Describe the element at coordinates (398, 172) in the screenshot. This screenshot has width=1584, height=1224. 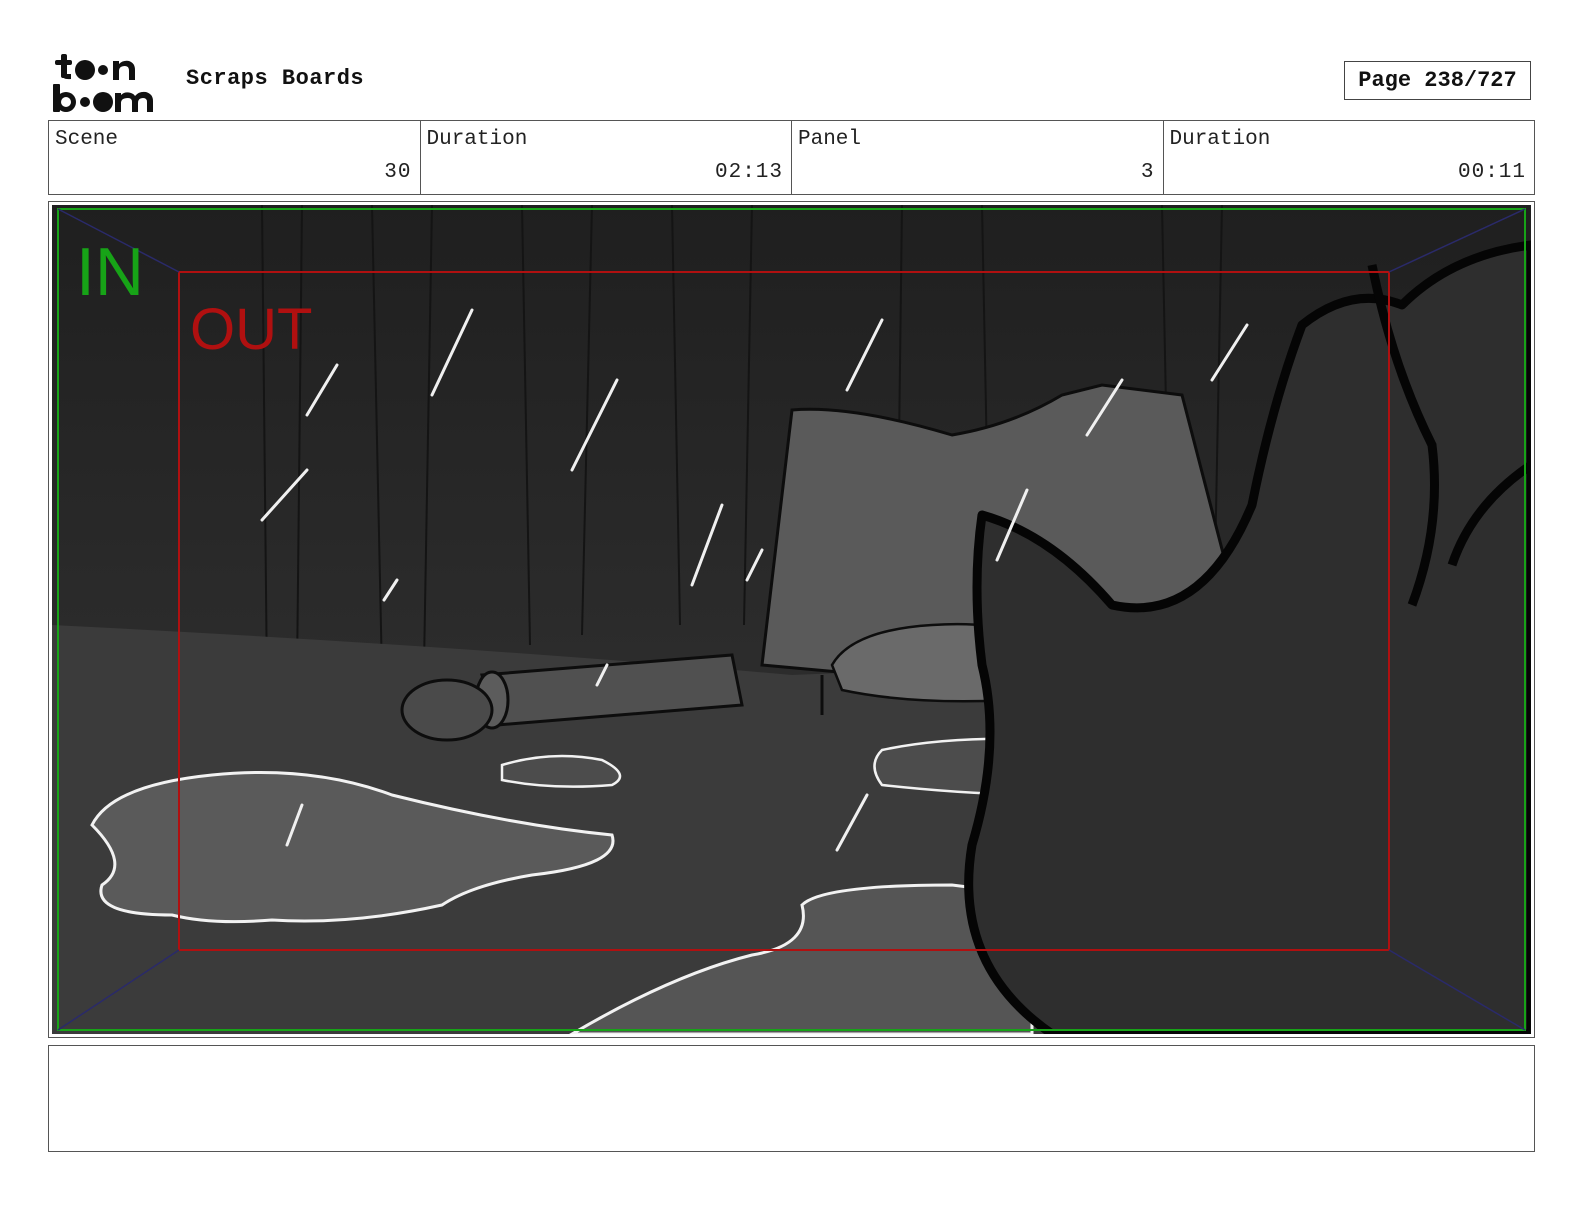
I see `scene-value: 30` at that location.